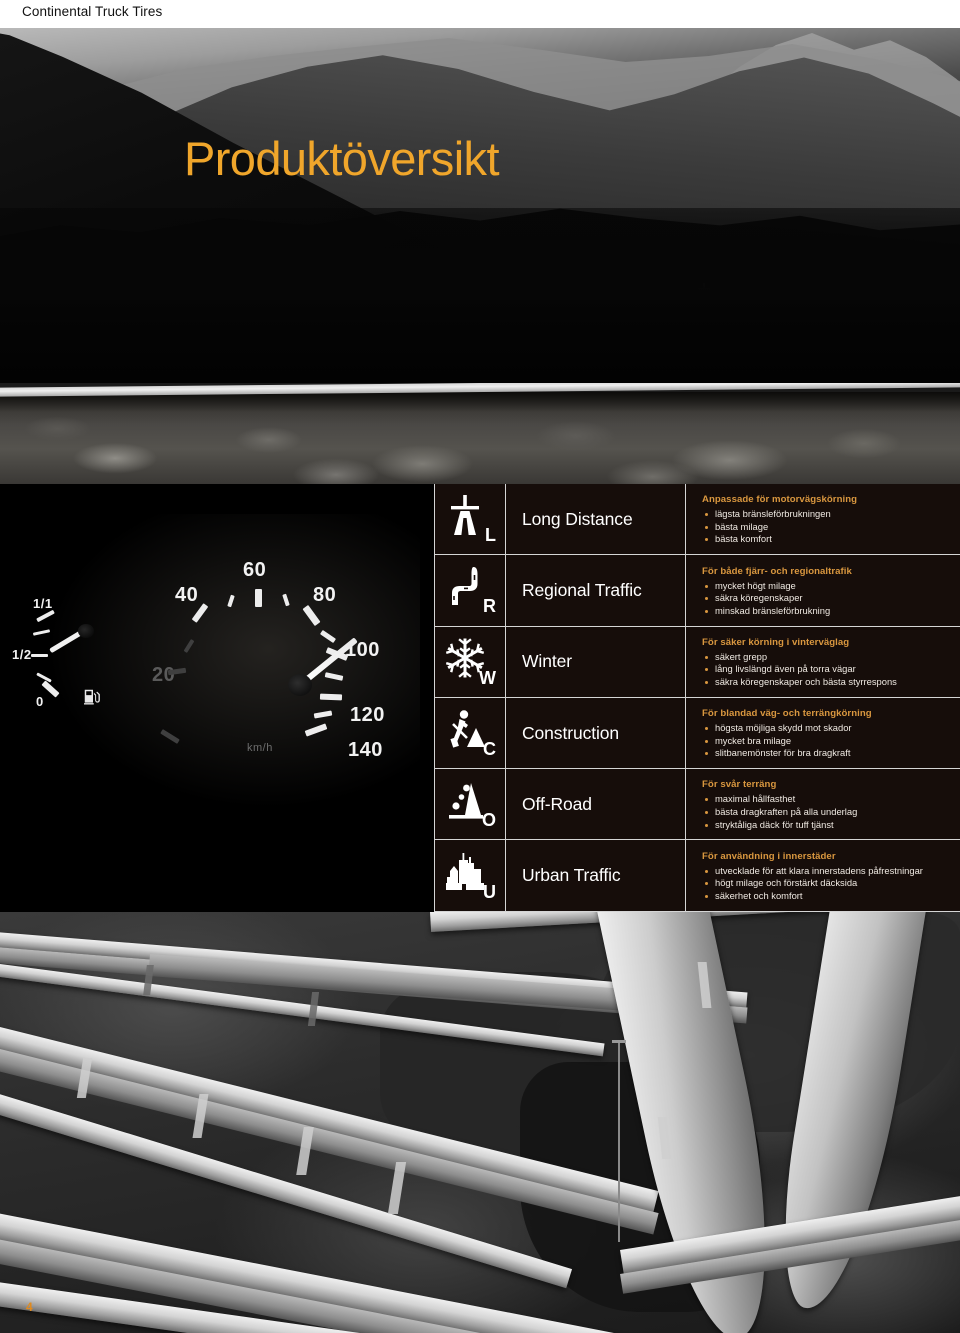 The image size is (960, 1333). What do you see at coordinates (92, 697) in the screenshot?
I see `fuel-pump-icon` at bounding box center [92, 697].